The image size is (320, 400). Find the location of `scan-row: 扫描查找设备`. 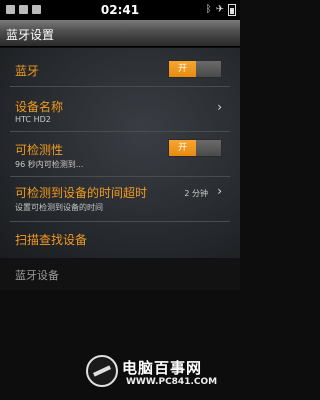

scan-row: 扫描查找设备 is located at coordinates (120, 239).